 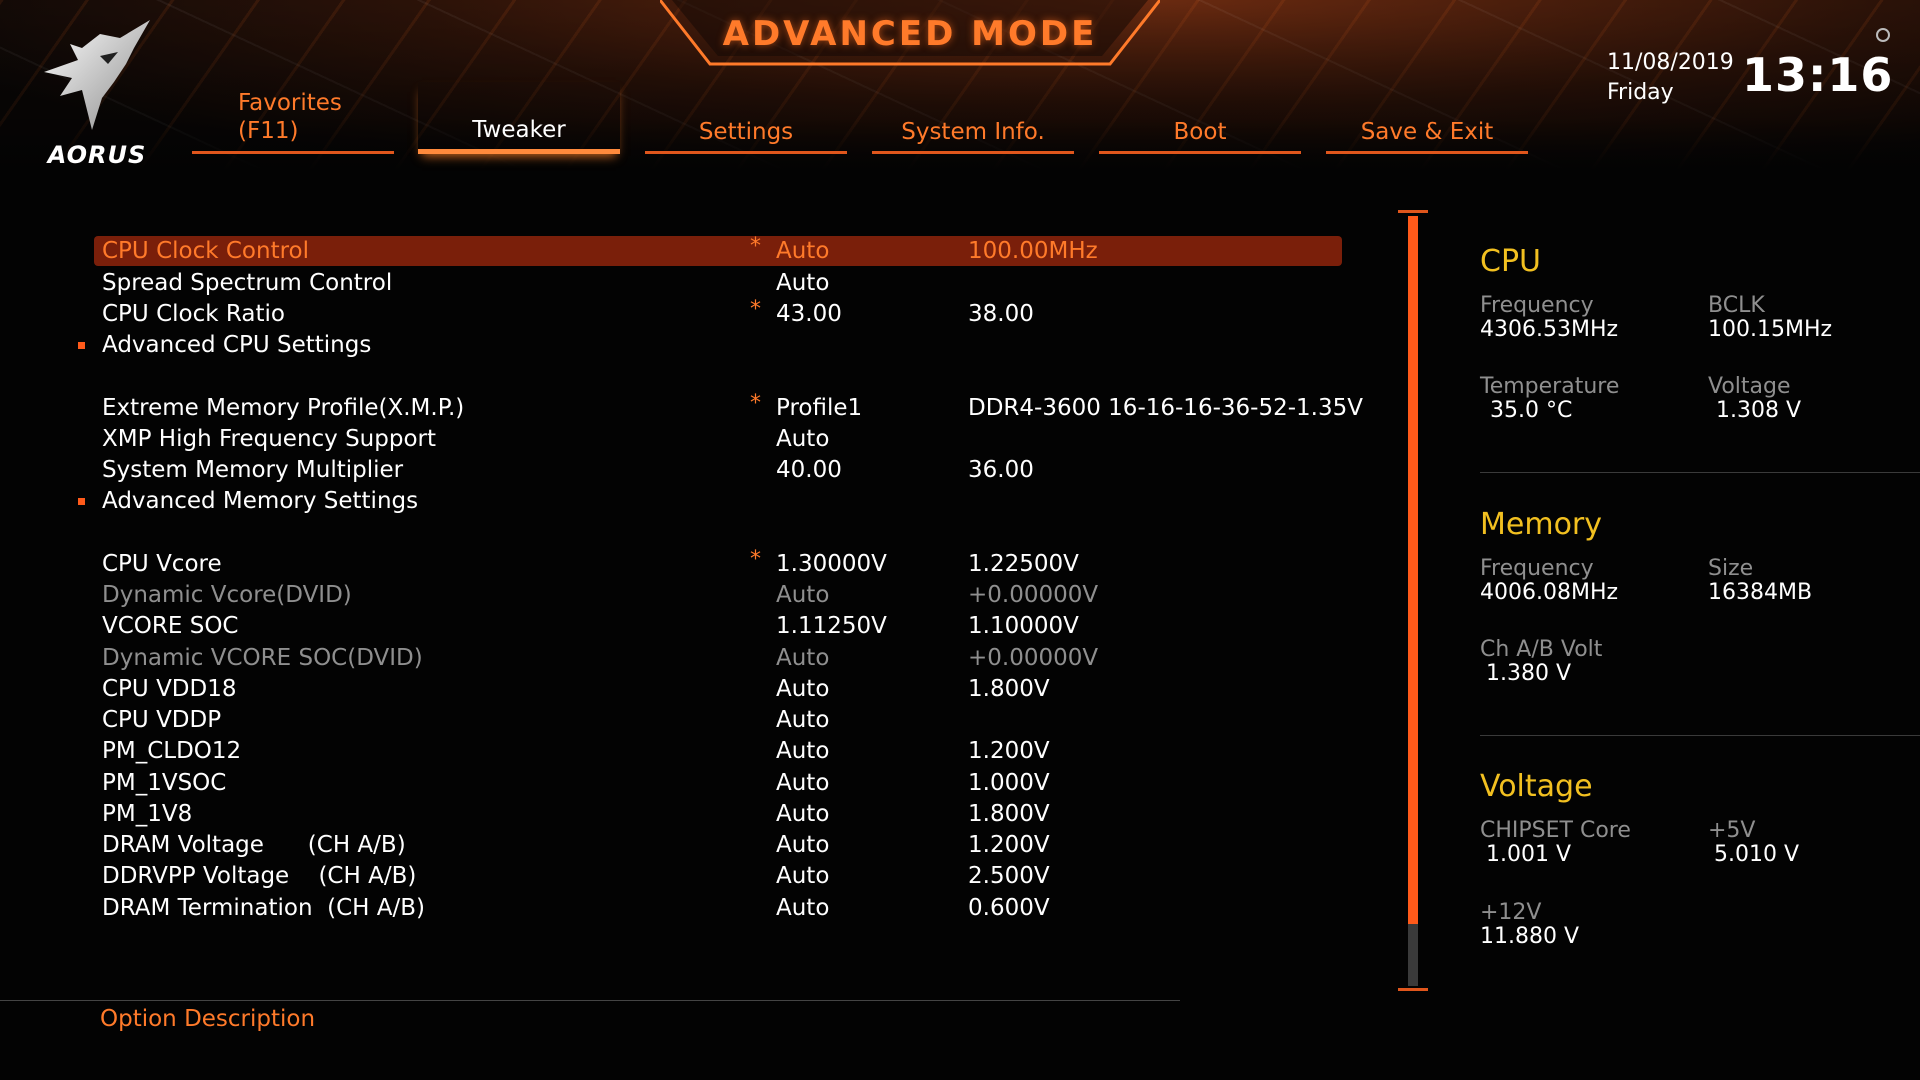 What do you see at coordinates (973, 118) in the screenshot?
I see `tab-system-info: System Info.` at bounding box center [973, 118].